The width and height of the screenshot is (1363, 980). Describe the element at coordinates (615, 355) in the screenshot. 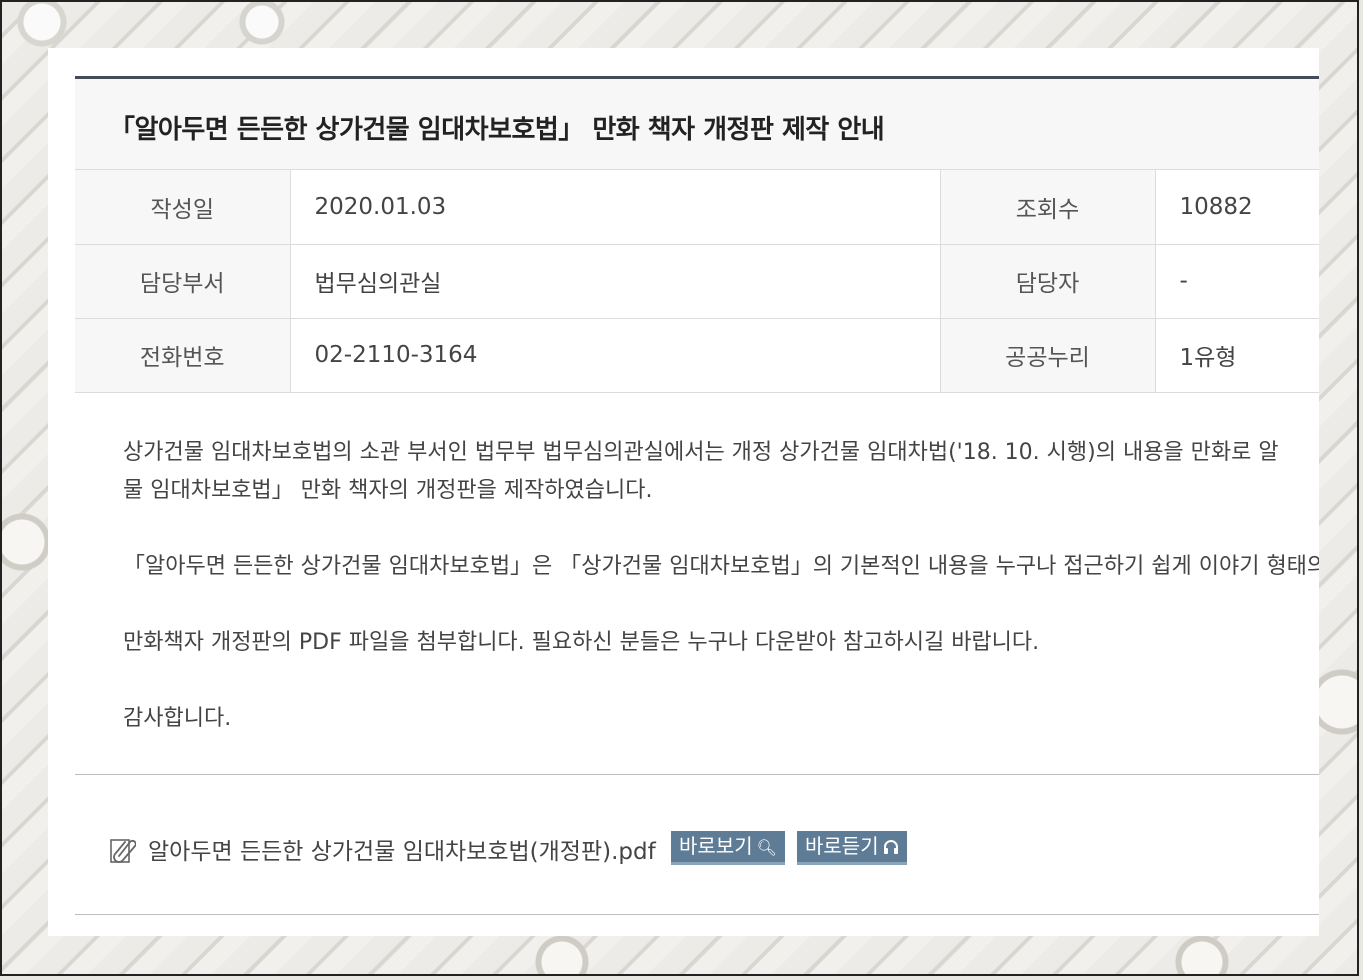

I see `phone-value: 02-2110-3164` at that location.